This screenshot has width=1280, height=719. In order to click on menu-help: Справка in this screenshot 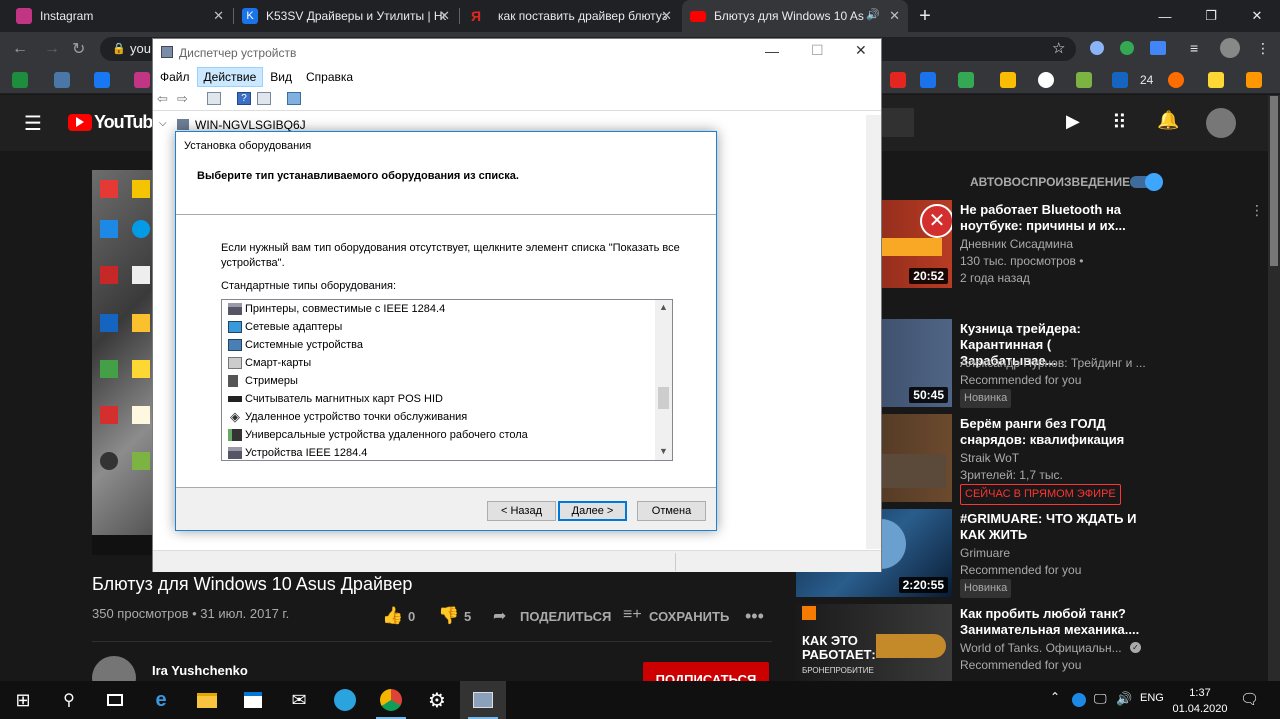, I will do `click(329, 77)`.